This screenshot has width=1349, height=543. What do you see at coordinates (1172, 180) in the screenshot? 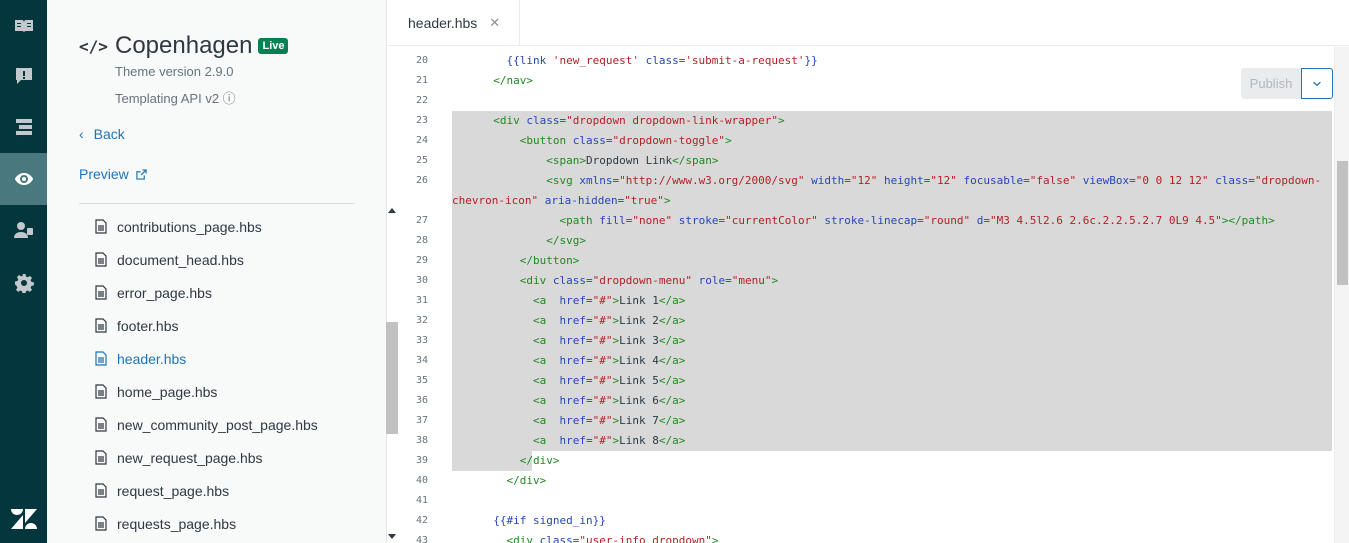
I see `code-token: "0 0 12 12"` at bounding box center [1172, 180].